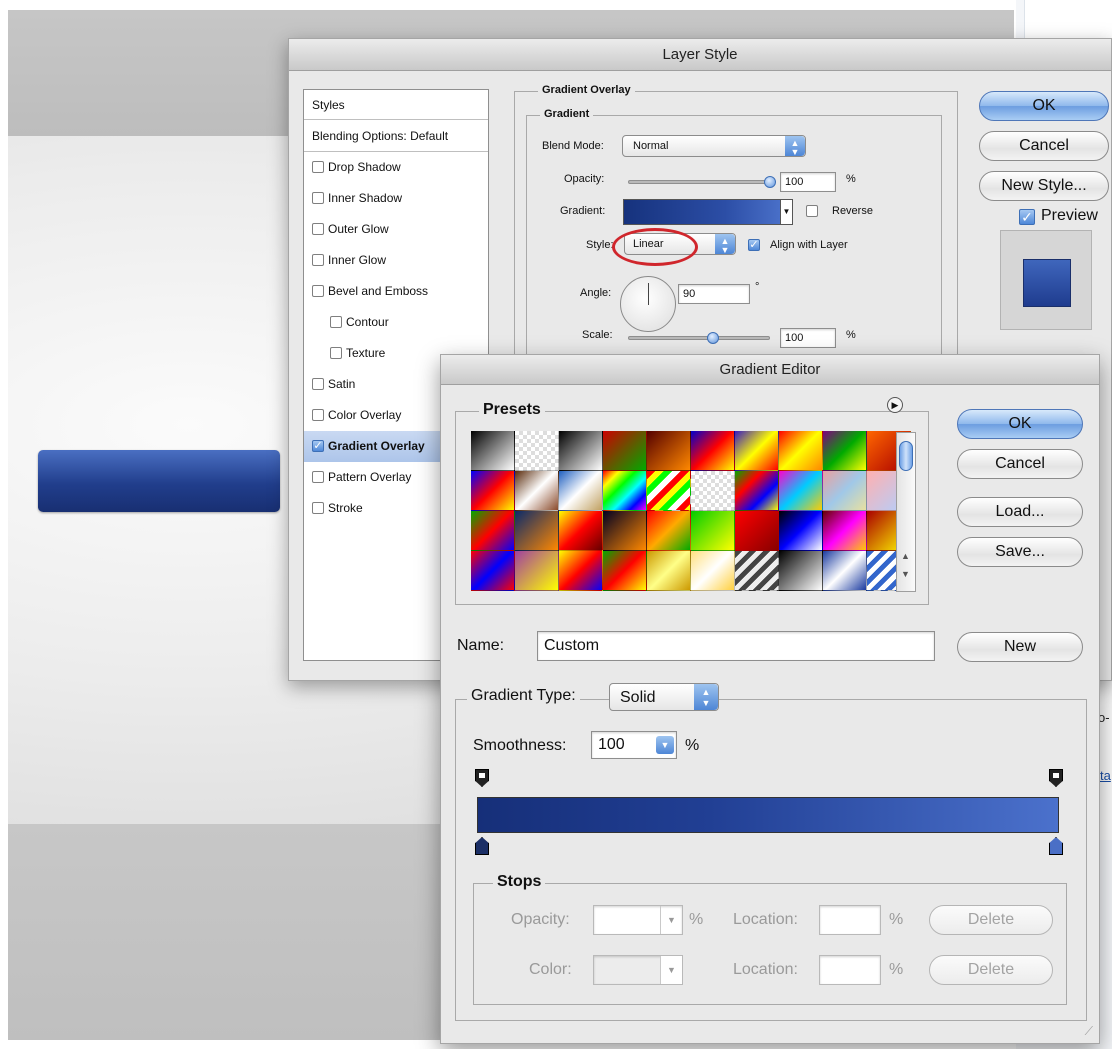 This screenshot has height=1049, width=1112. Describe the element at coordinates (991, 920) in the screenshot. I see `delete-opacity-stop-button: Delete` at that location.